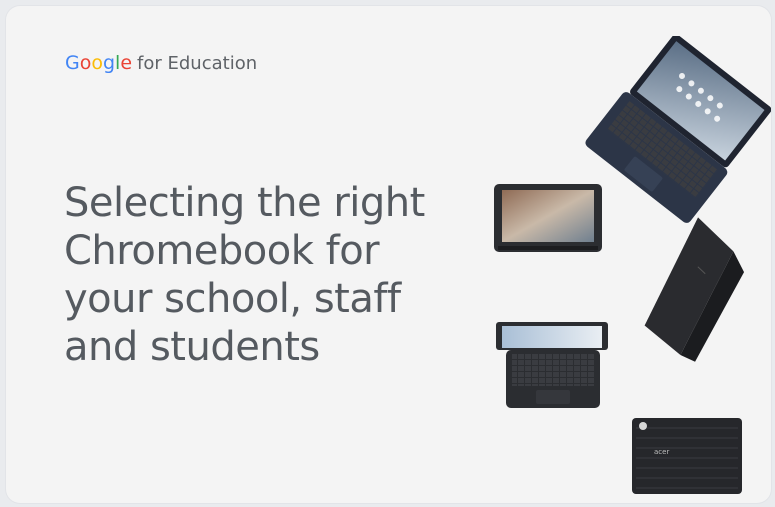 The width and height of the screenshot is (775, 507). Describe the element at coordinates (643, 426) in the screenshot. I see `chrome-icon` at that location.